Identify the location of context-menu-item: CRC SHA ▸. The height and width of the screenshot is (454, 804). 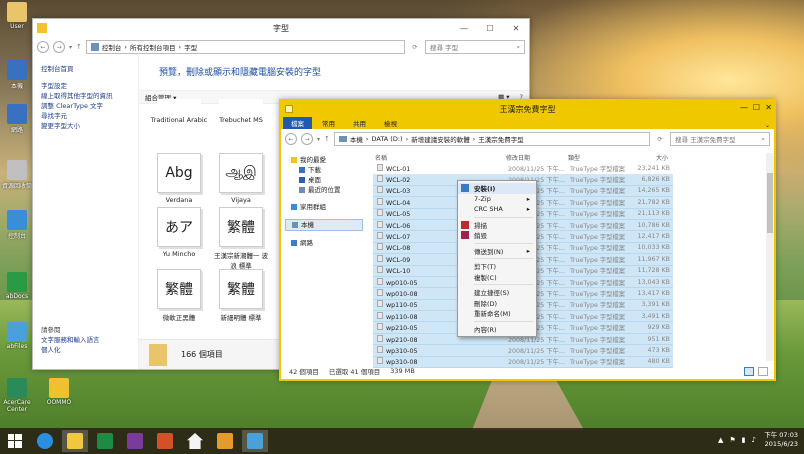
(497, 209).